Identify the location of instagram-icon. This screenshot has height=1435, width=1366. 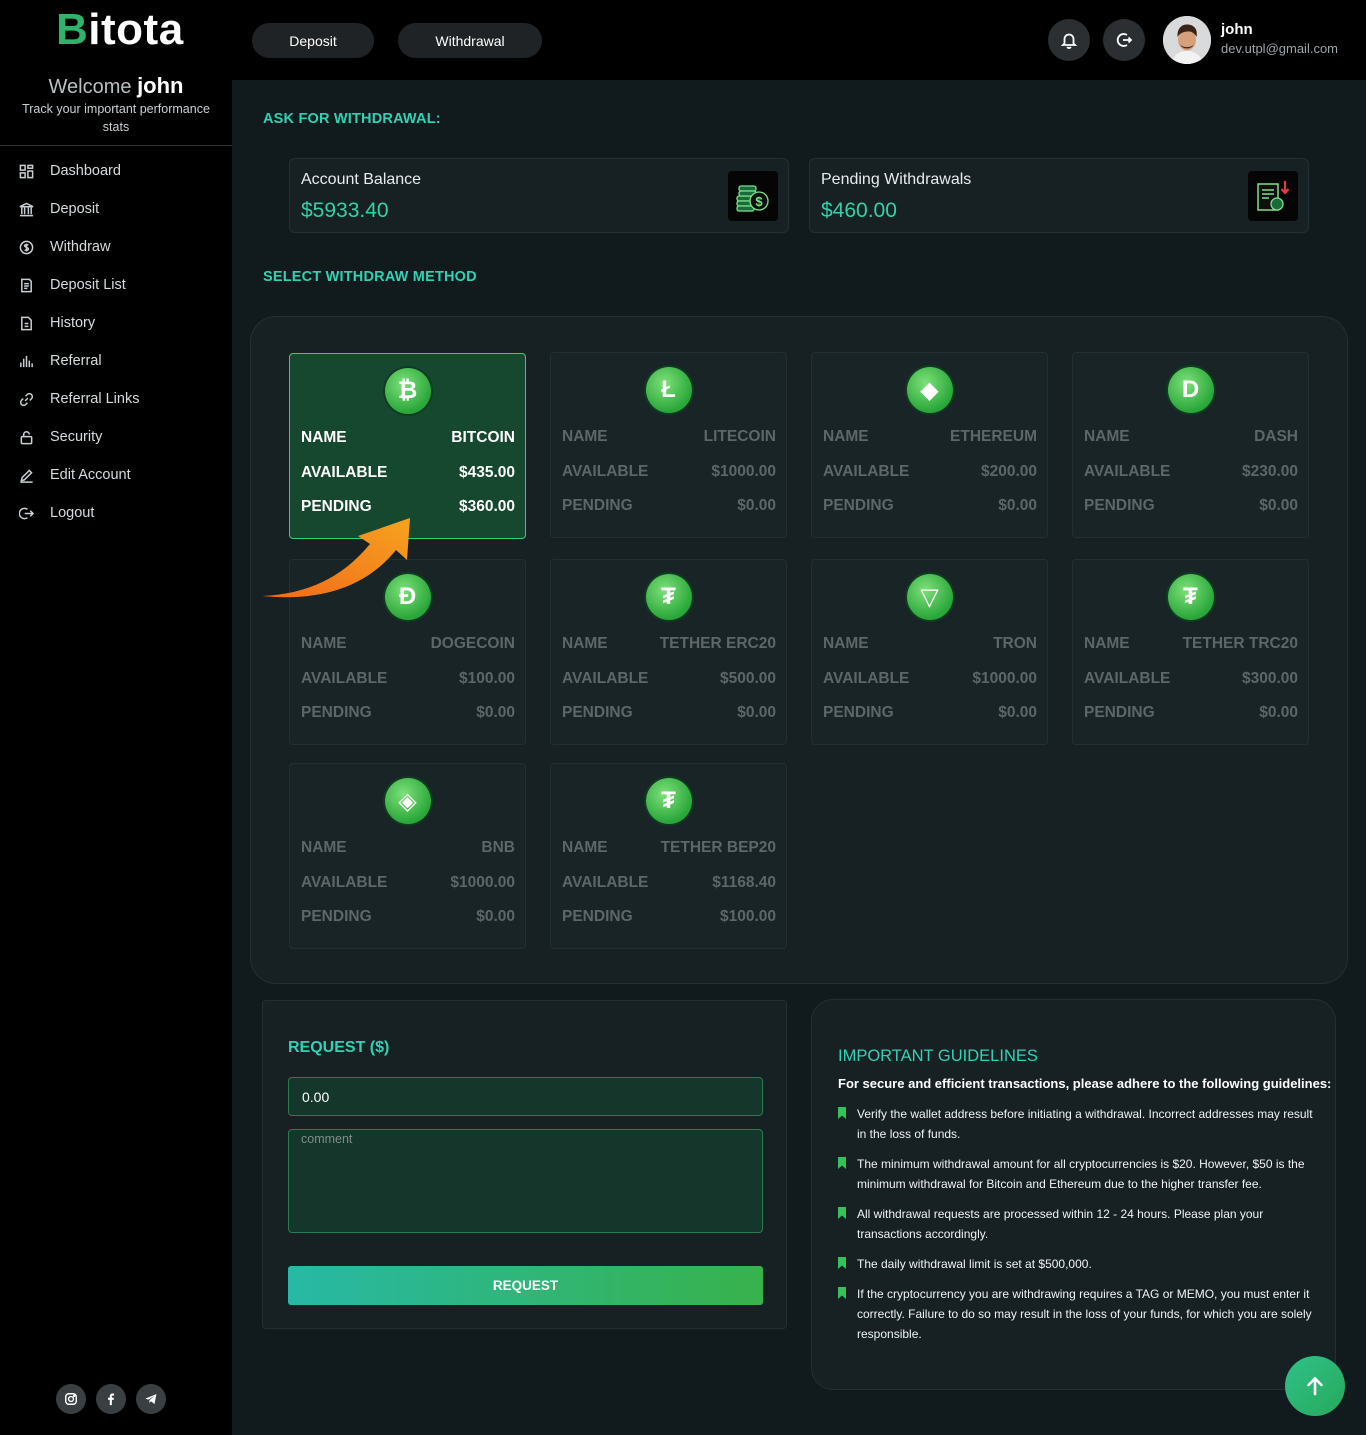
(71, 1399).